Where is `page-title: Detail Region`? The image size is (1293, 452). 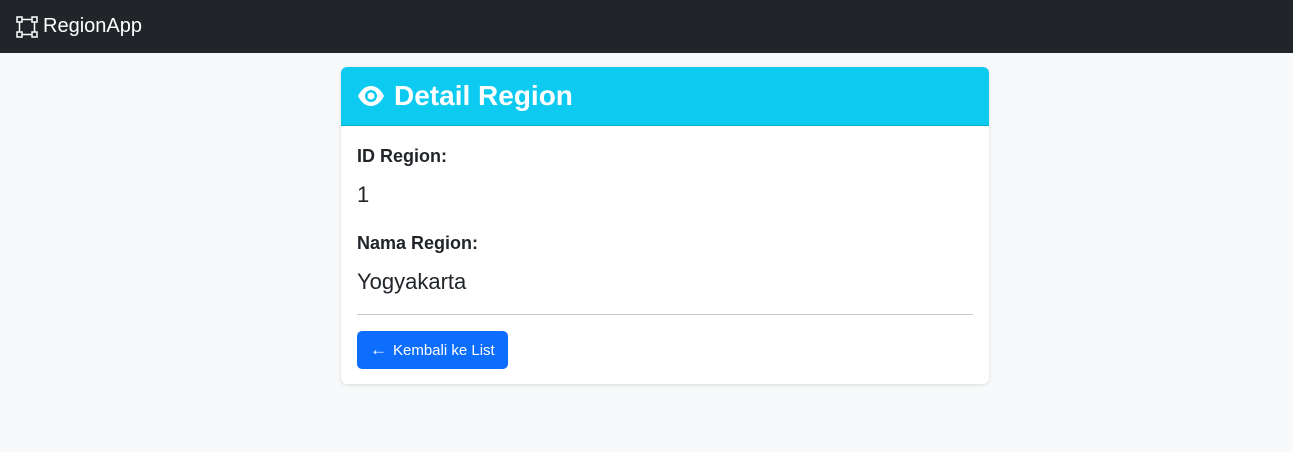
page-title: Detail Region is located at coordinates (483, 95).